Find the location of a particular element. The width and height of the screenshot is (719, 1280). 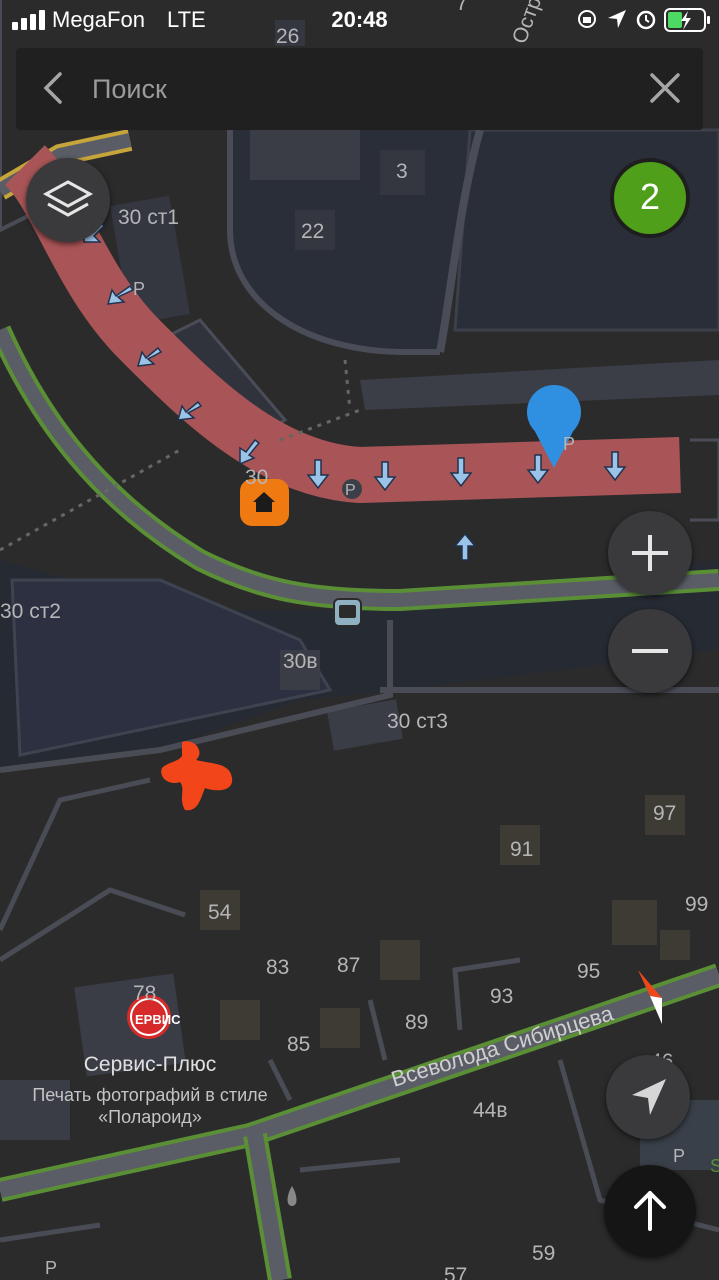

map-label: 85 is located at coordinates (298, 1044).